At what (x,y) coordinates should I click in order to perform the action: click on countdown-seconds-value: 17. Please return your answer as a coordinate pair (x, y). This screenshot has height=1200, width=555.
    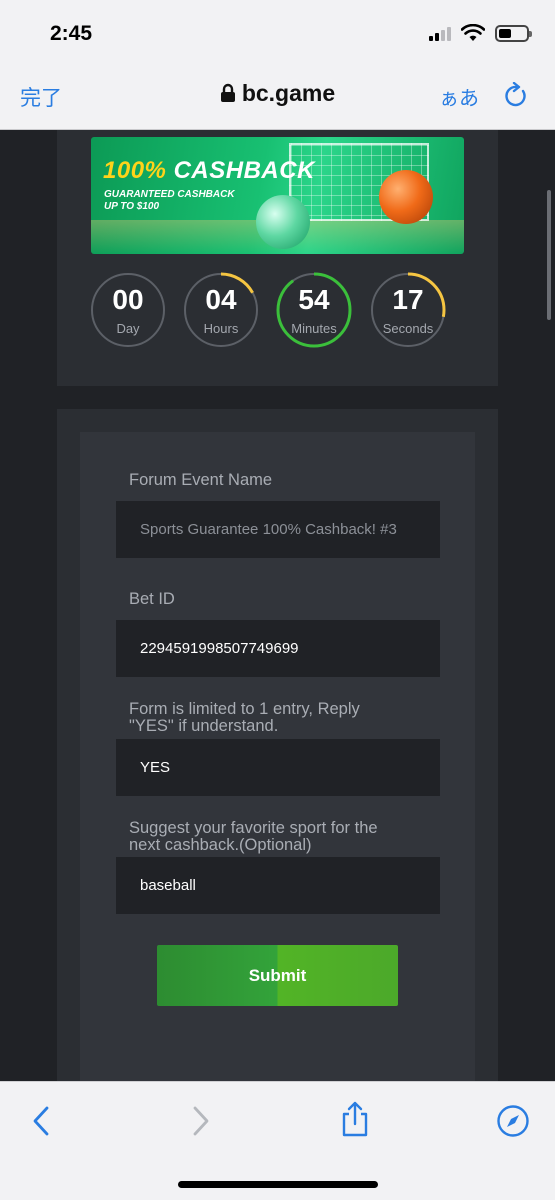
    Looking at the image, I should click on (408, 299).